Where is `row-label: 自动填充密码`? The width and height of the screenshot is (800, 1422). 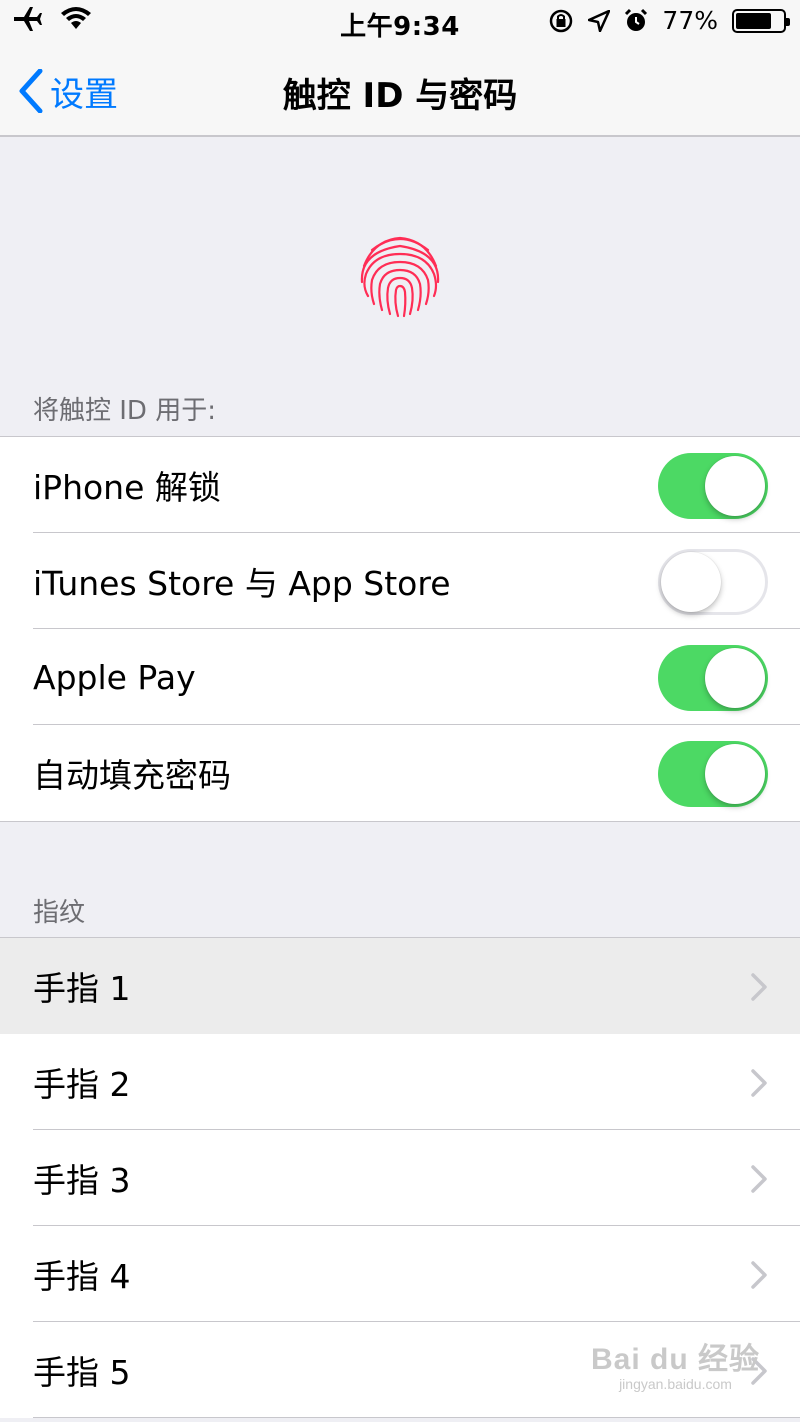
row-label: 自动填充密码 is located at coordinates (132, 775).